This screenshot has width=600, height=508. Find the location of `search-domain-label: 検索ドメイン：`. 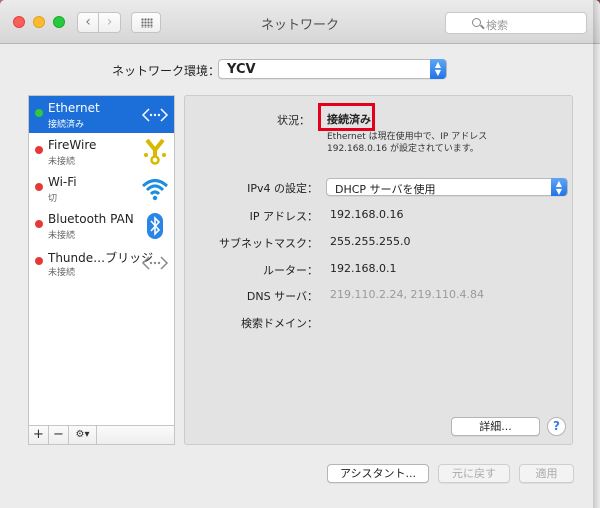

search-domain-label: 検索ドメイン： is located at coordinates (279, 323).